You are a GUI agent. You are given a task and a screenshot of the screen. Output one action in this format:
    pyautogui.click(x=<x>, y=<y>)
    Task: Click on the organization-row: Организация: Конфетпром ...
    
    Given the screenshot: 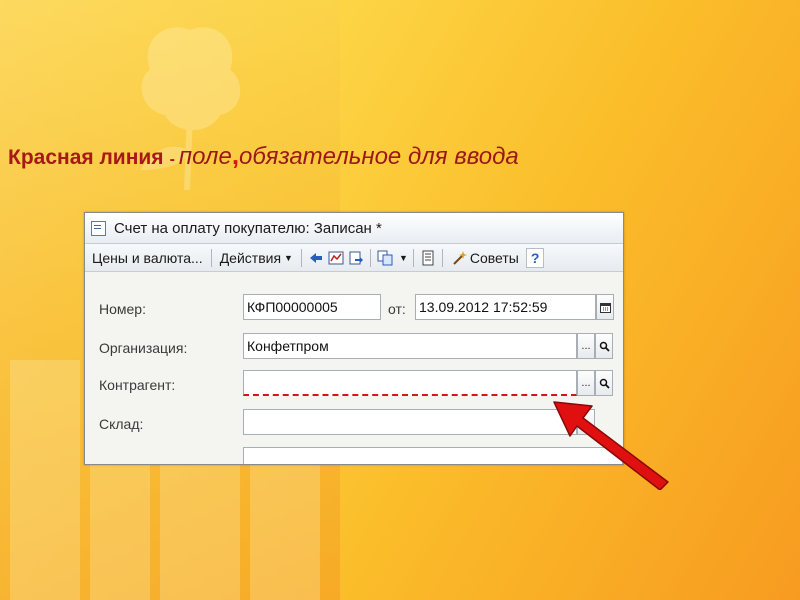 What is the action you would take?
    pyautogui.click(x=354, y=348)
    